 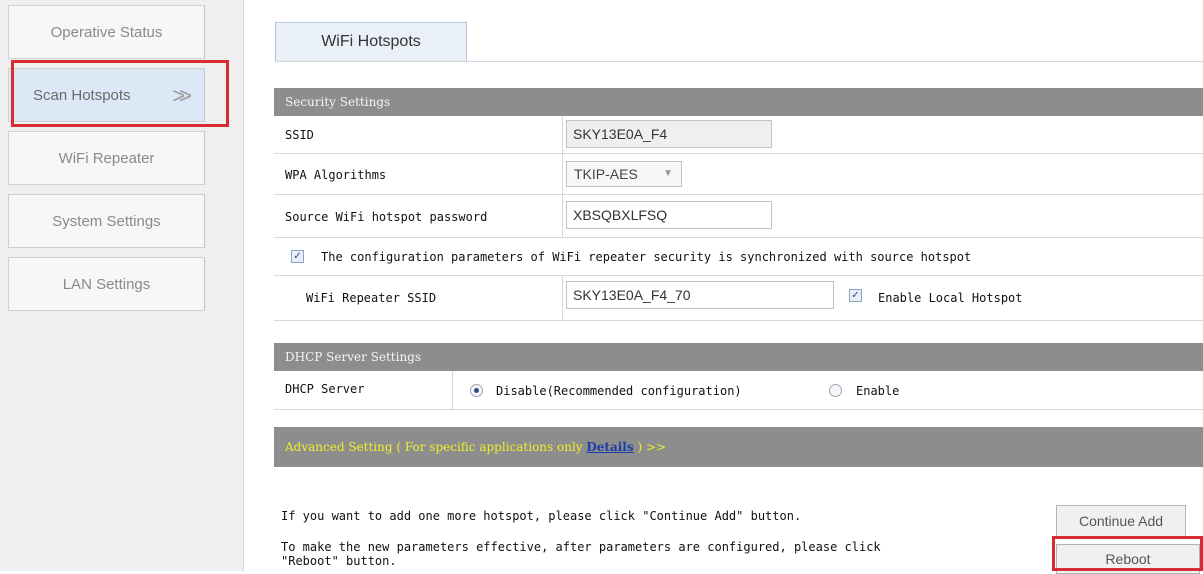 I want to click on dhcp-settings-header: DHCP Server Settings, so click(x=738, y=357).